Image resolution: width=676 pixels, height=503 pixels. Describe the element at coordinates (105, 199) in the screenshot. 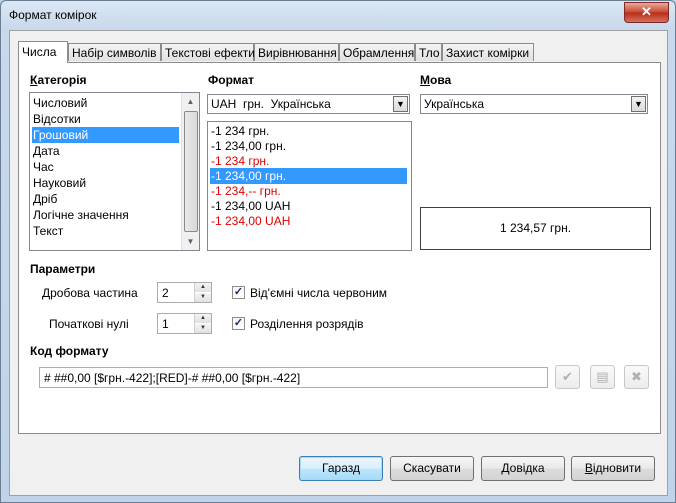

I see `category-item: Дріб` at that location.